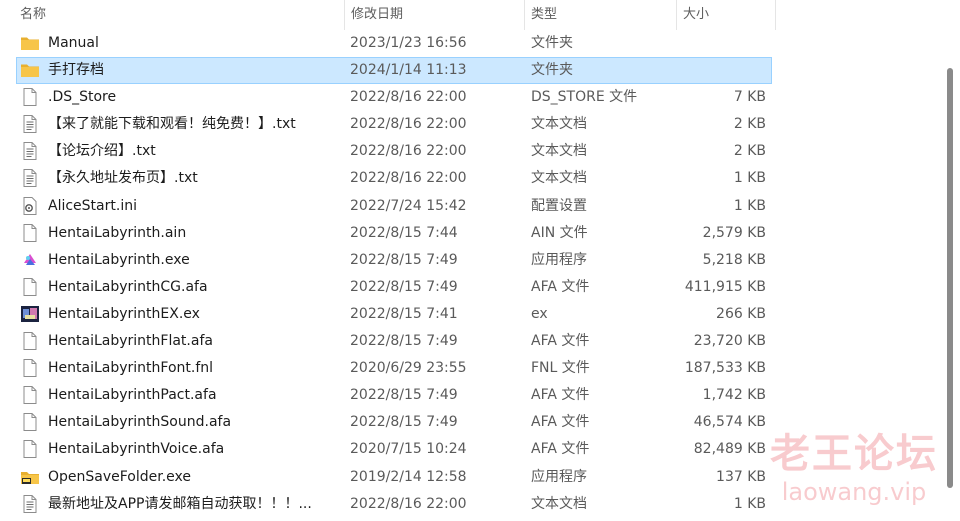 This screenshot has width=960, height=521. Describe the element at coordinates (30, 477) in the screenshot. I see `folder-exe-icon` at that location.